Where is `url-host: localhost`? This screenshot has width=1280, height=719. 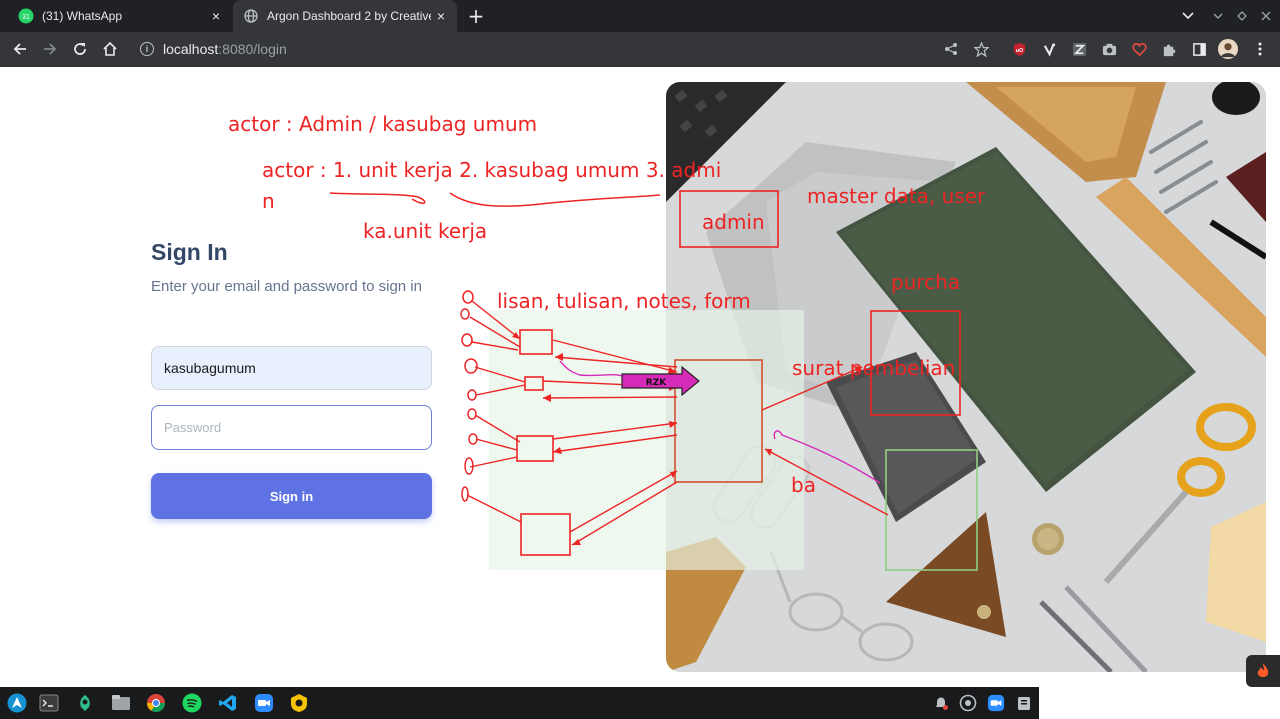 url-host: localhost is located at coordinates (191, 49).